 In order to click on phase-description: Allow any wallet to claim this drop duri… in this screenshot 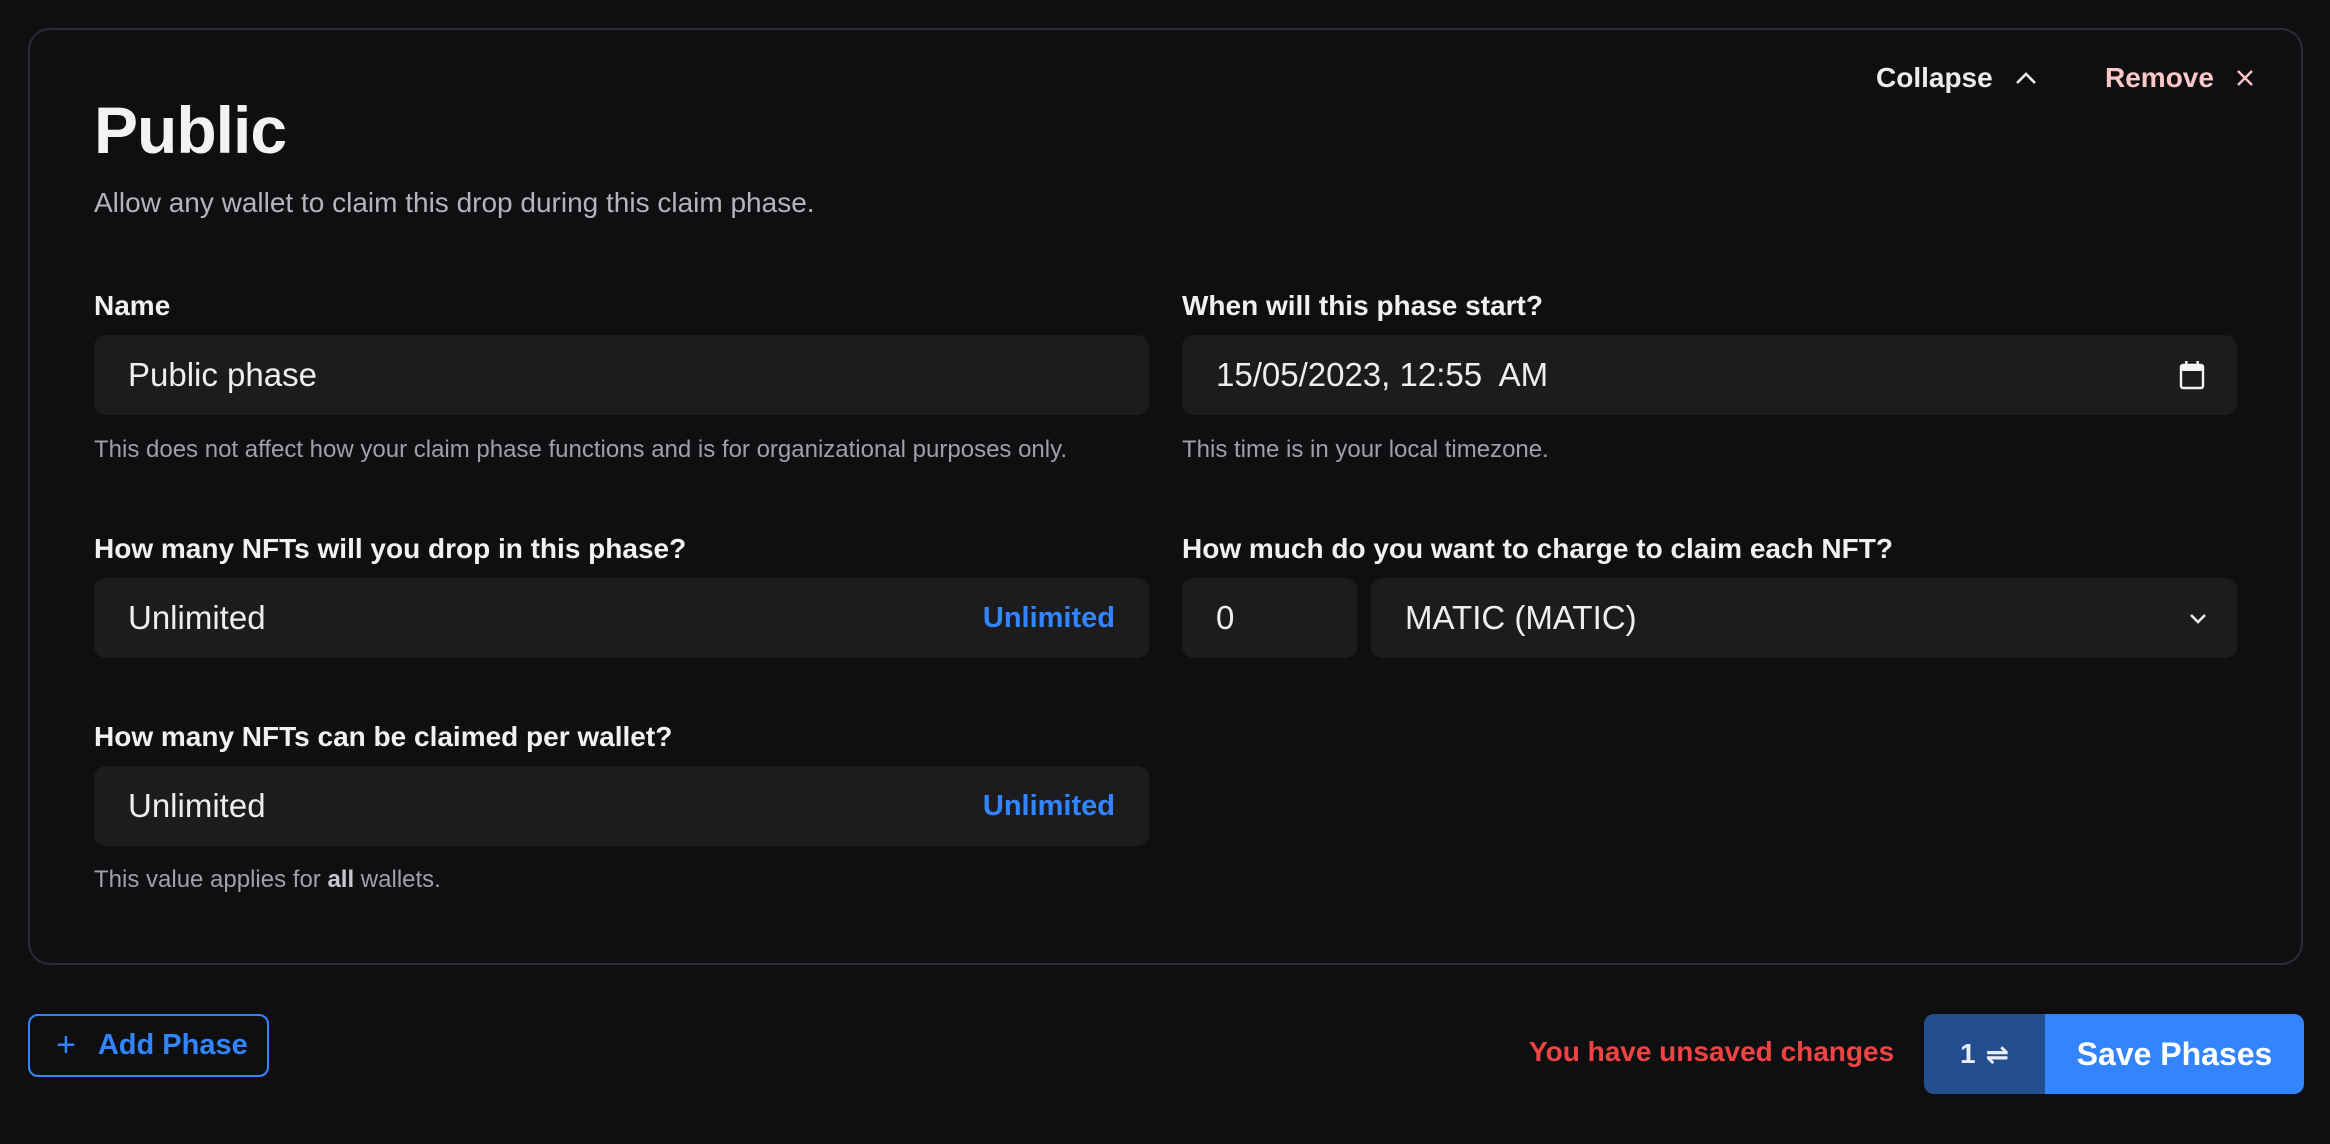, I will do `click(454, 202)`.